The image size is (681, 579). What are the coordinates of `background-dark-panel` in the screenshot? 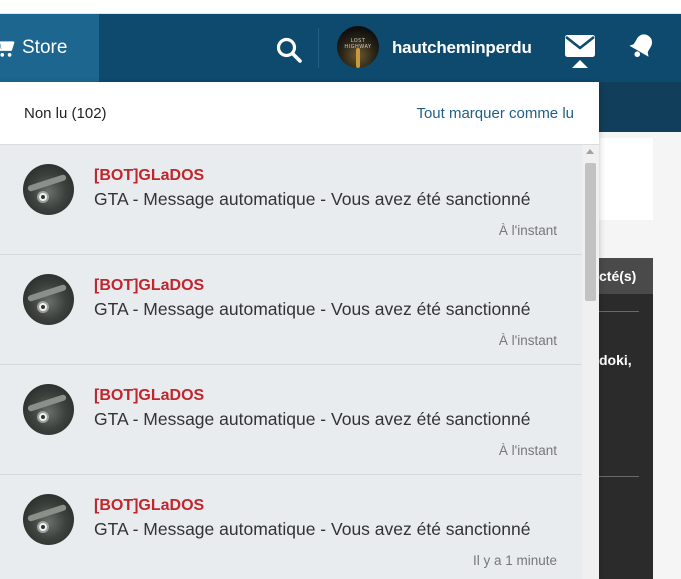 It's located at (626, 418).